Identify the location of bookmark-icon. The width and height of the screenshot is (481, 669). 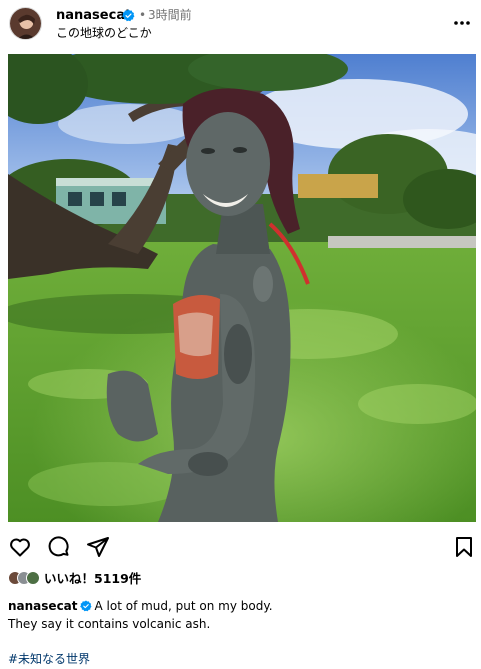
(464, 547).